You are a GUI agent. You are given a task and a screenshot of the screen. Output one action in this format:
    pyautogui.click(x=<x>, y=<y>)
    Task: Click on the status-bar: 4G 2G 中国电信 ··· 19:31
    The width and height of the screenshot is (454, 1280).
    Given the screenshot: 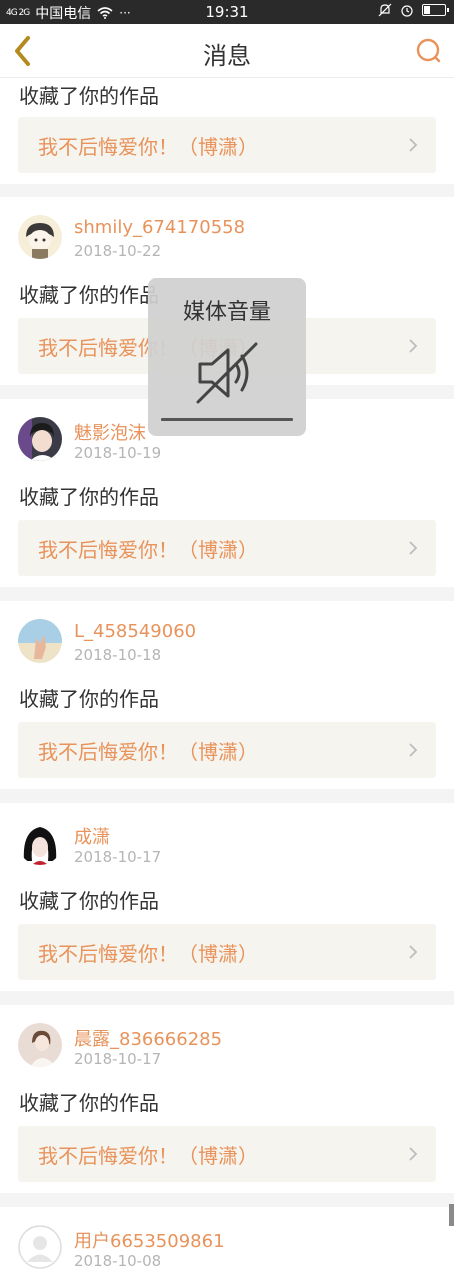 What is the action you would take?
    pyautogui.click(x=227, y=12)
    